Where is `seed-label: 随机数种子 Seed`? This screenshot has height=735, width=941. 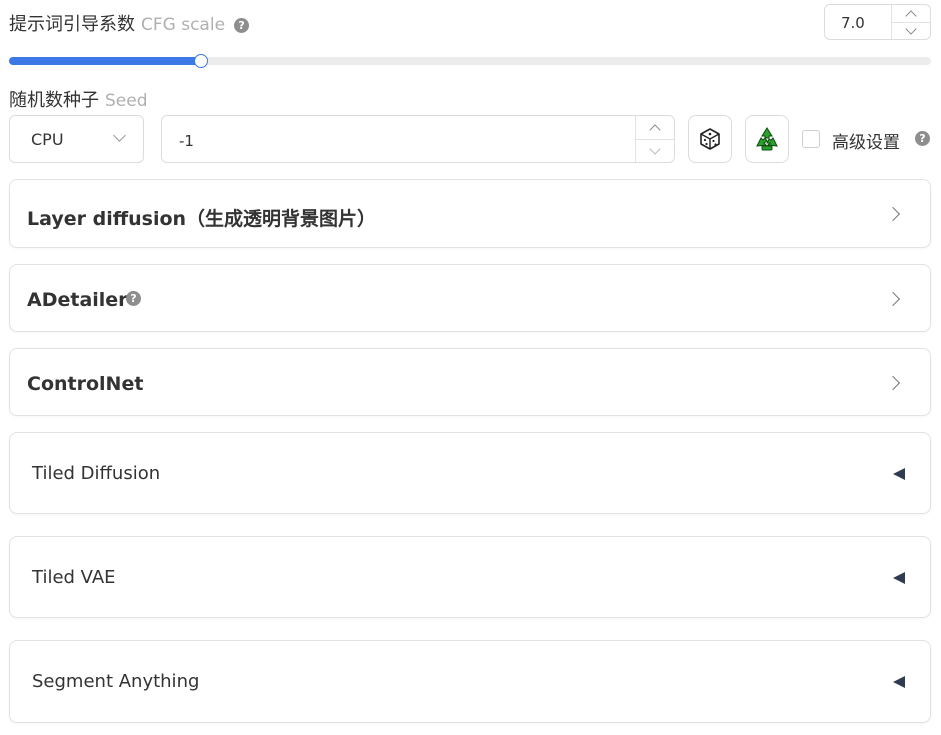 seed-label: 随机数种子 Seed is located at coordinates (78, 99).